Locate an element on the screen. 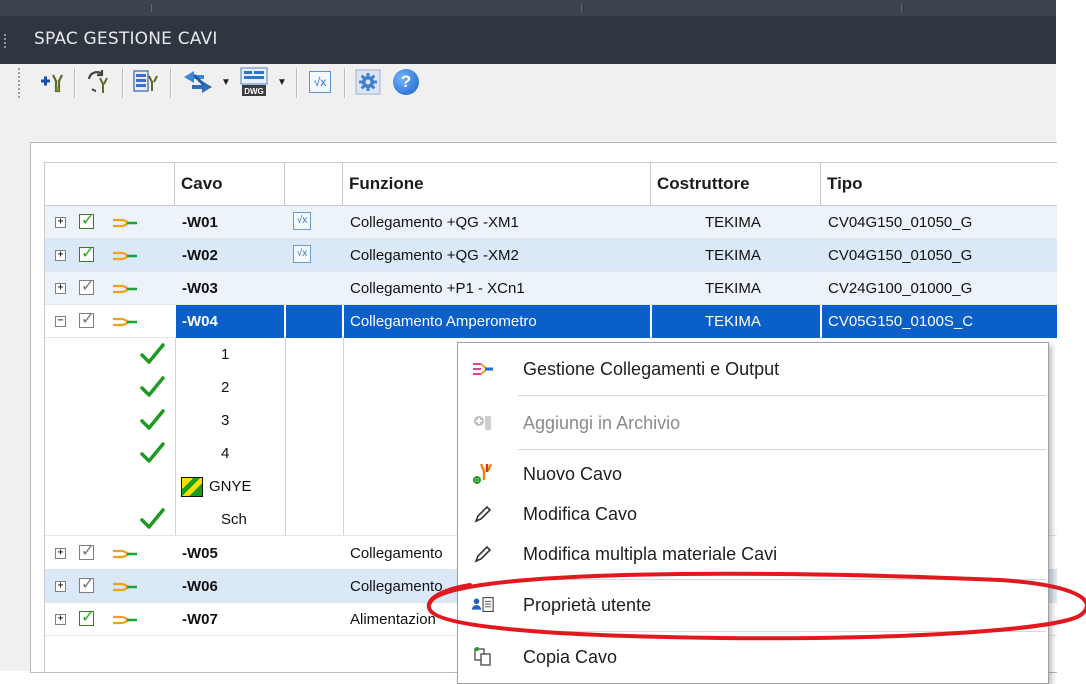 Image resolution: width=1086 pixels, height=684 pixels. cavo-cell: -W07 is located at coordinates (200, 619).